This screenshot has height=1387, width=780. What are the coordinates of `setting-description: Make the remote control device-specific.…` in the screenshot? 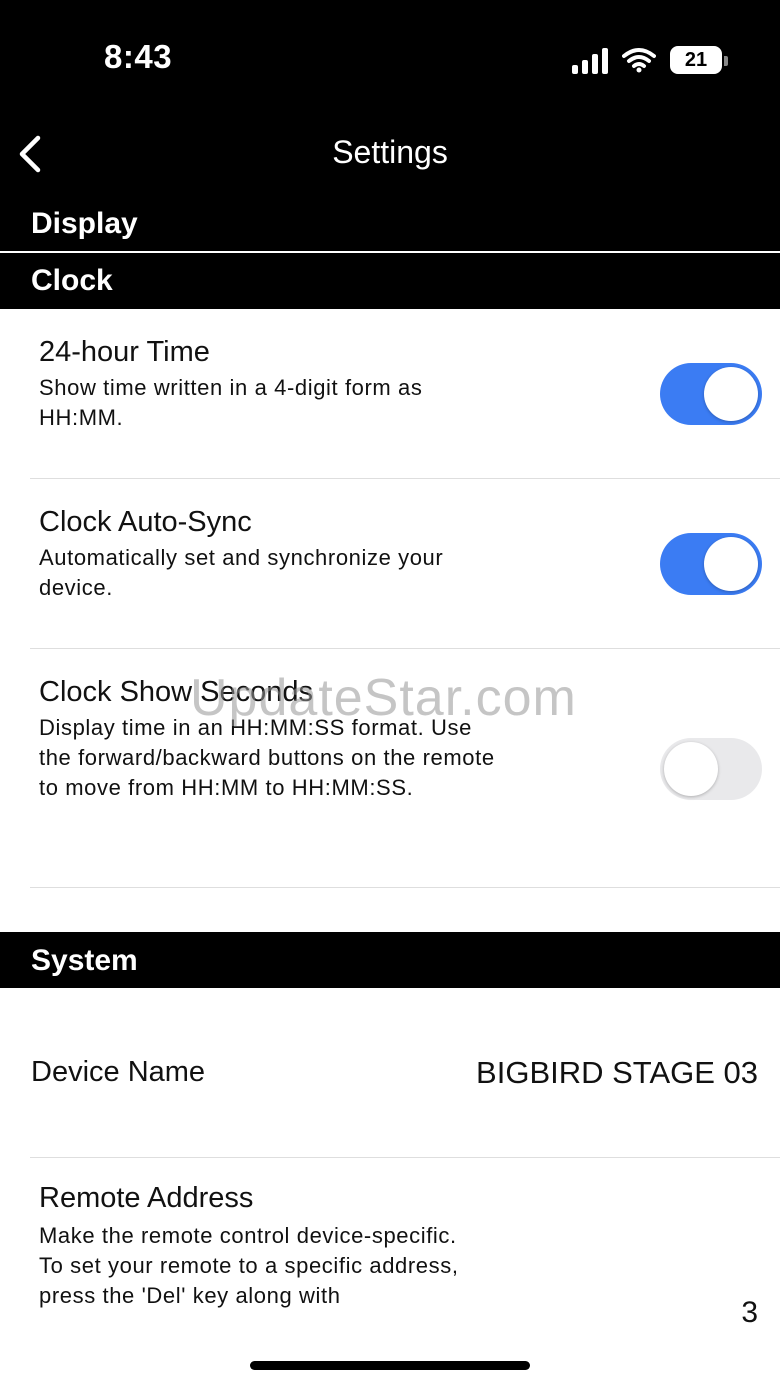 It's located at (249, 1265).